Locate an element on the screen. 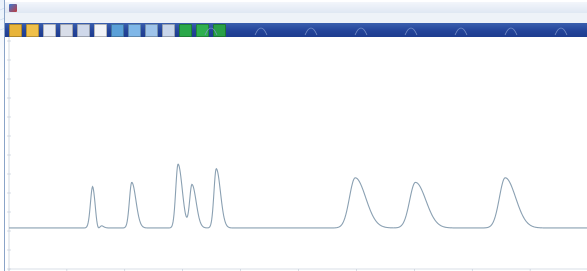 This screenshot has width=587, height=271. monitor-icon is located at coordinates (117, 30).